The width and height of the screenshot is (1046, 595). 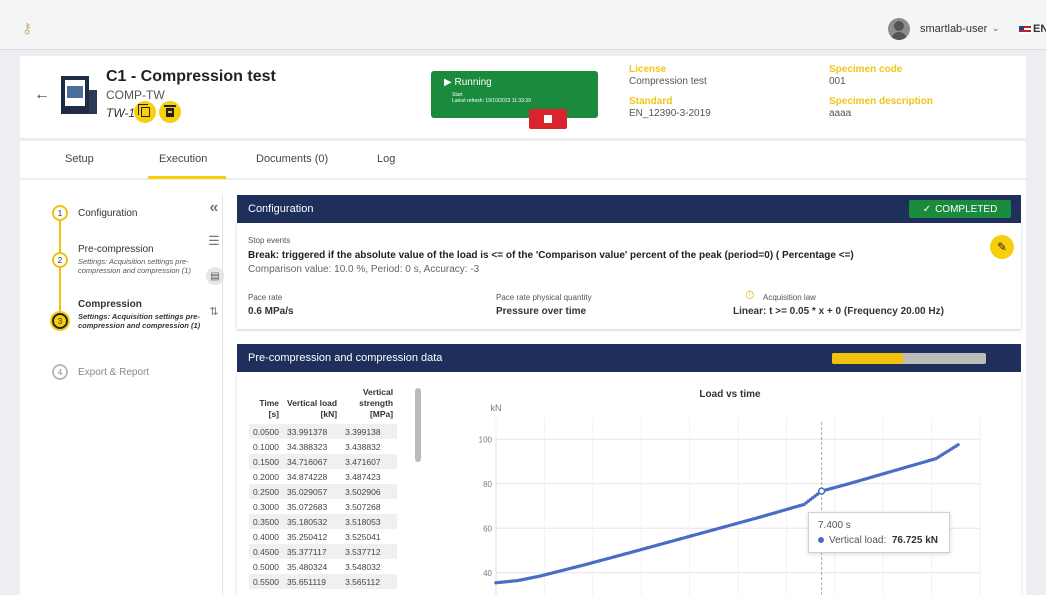 I want to click on copy-button, so click(x=145, y=112).